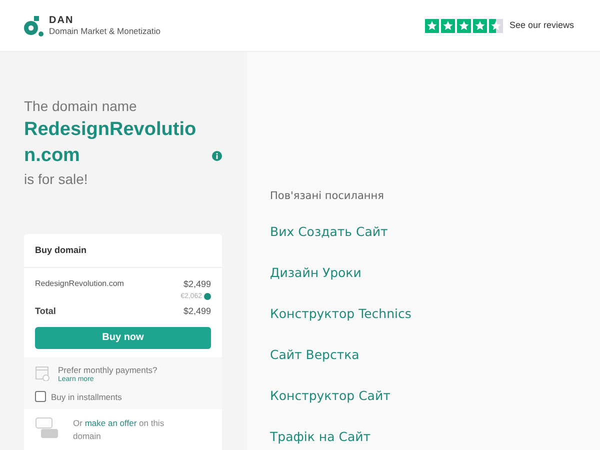 The height and width of the screenshot is (450, 600). I want to click on sale-text: is for sale!, so click(56, 179).